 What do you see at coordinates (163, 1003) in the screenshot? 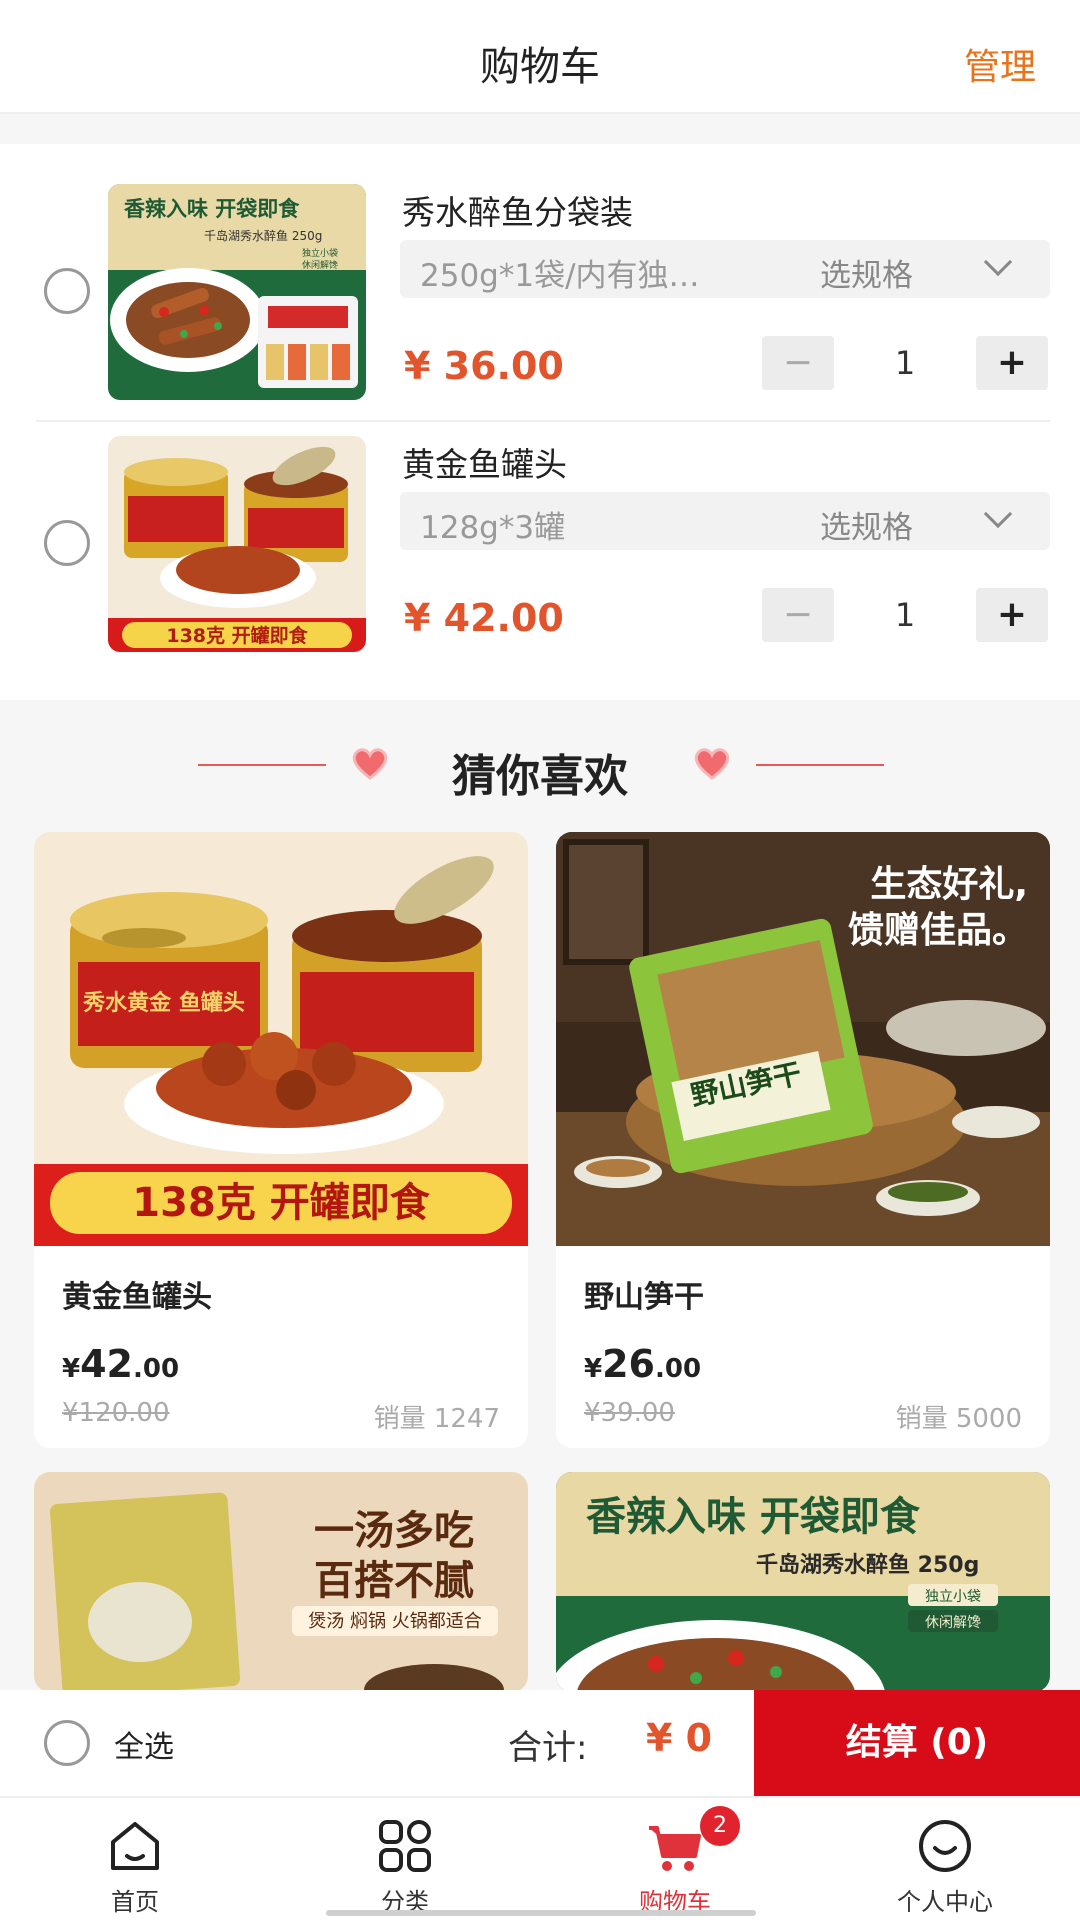
I see `can-label: 秀水黄金 鱼罐头` at bounding box center [163, 1003].